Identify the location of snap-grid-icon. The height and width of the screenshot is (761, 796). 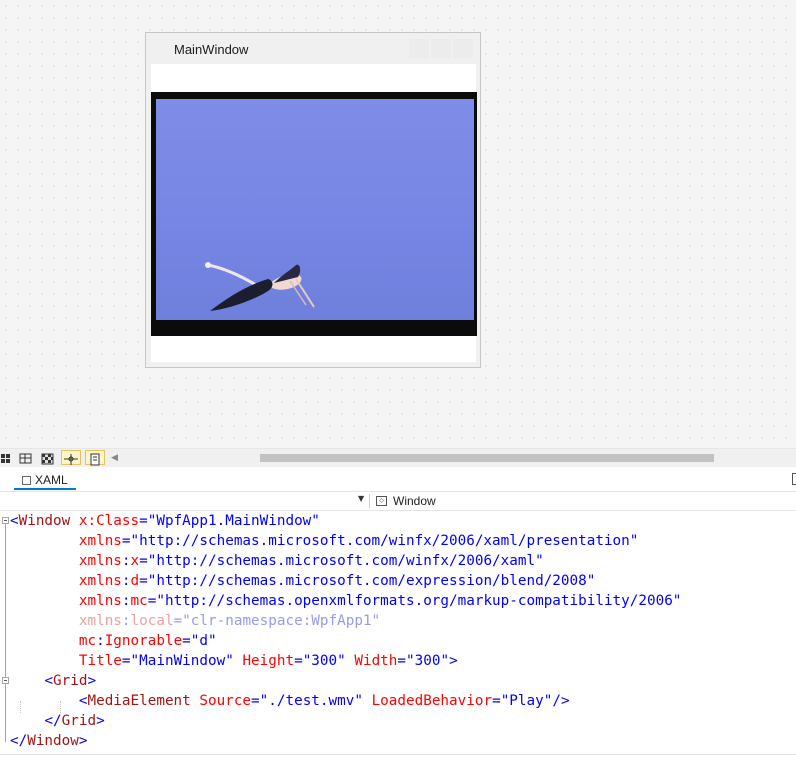
(25, 458).